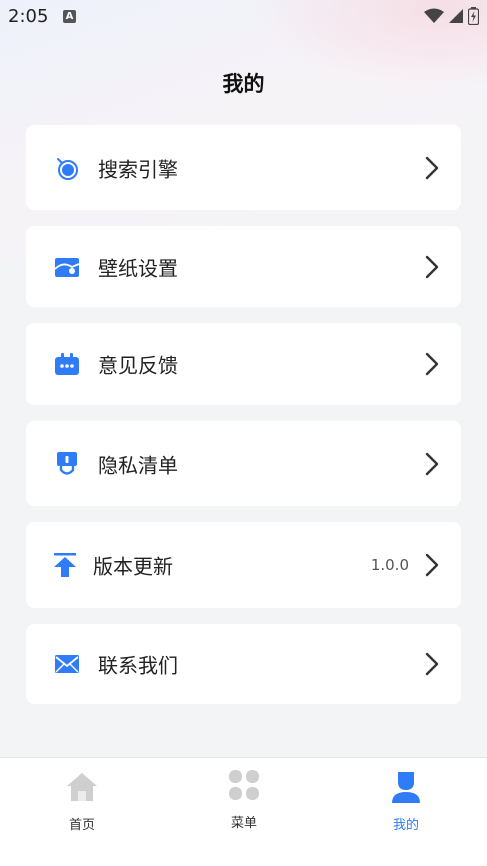  I want to click on mail-icon, so click(67, 664).